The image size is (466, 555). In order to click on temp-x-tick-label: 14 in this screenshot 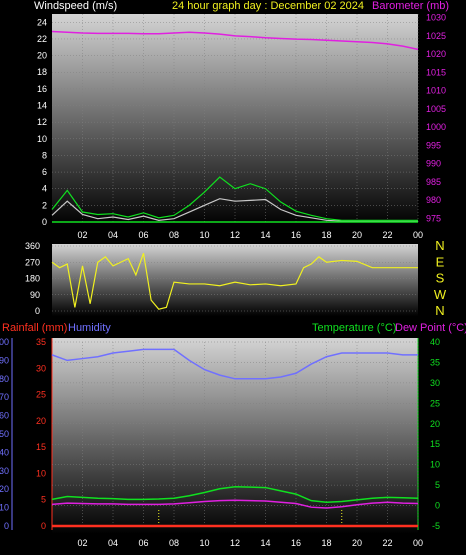, I will do `click(265, 543)`.